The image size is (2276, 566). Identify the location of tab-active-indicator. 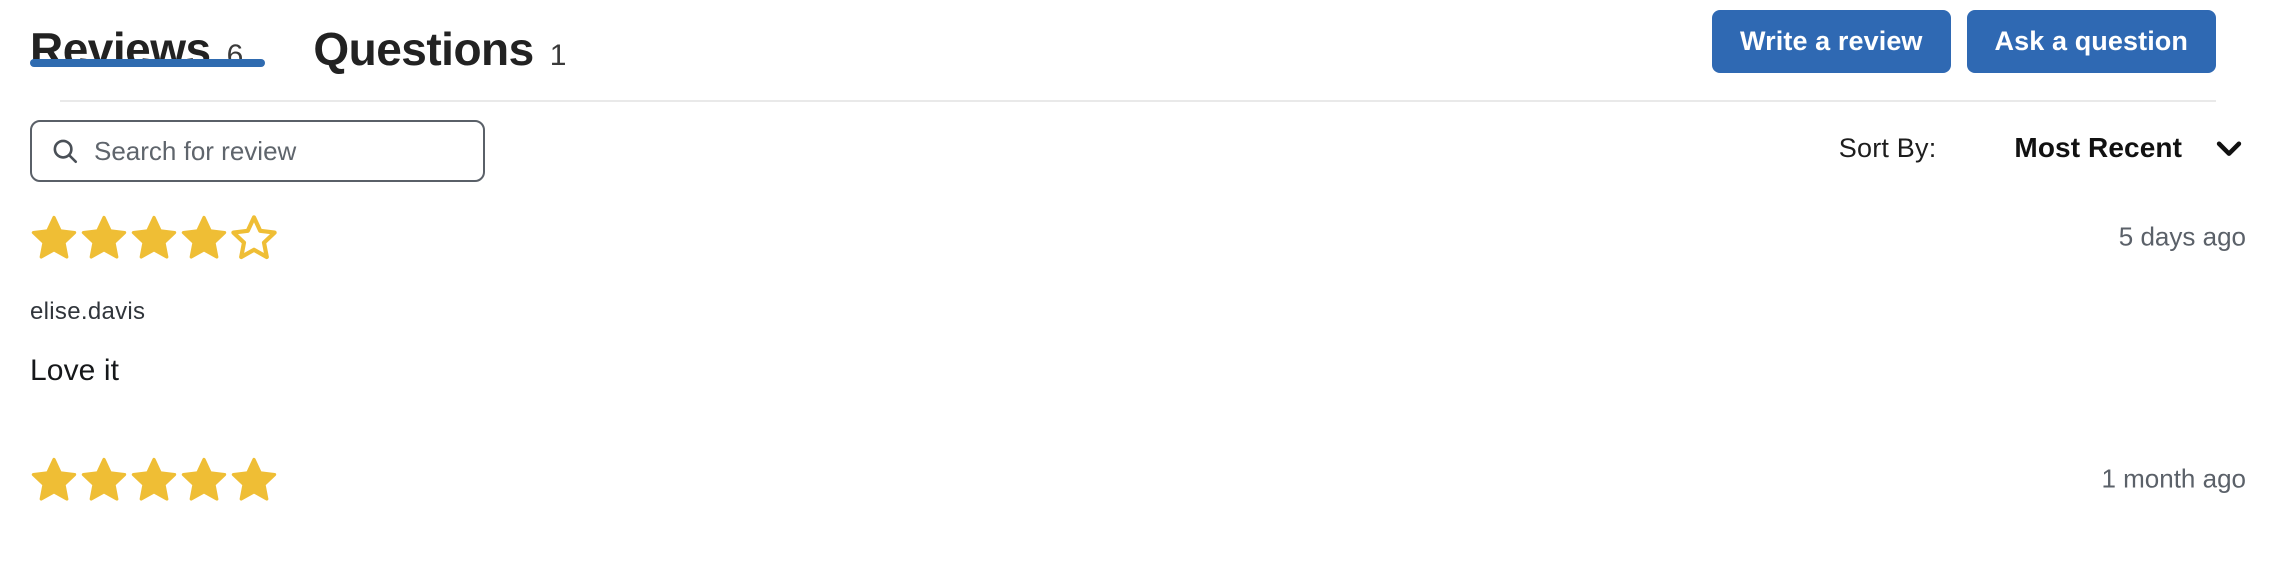
(147, 63).